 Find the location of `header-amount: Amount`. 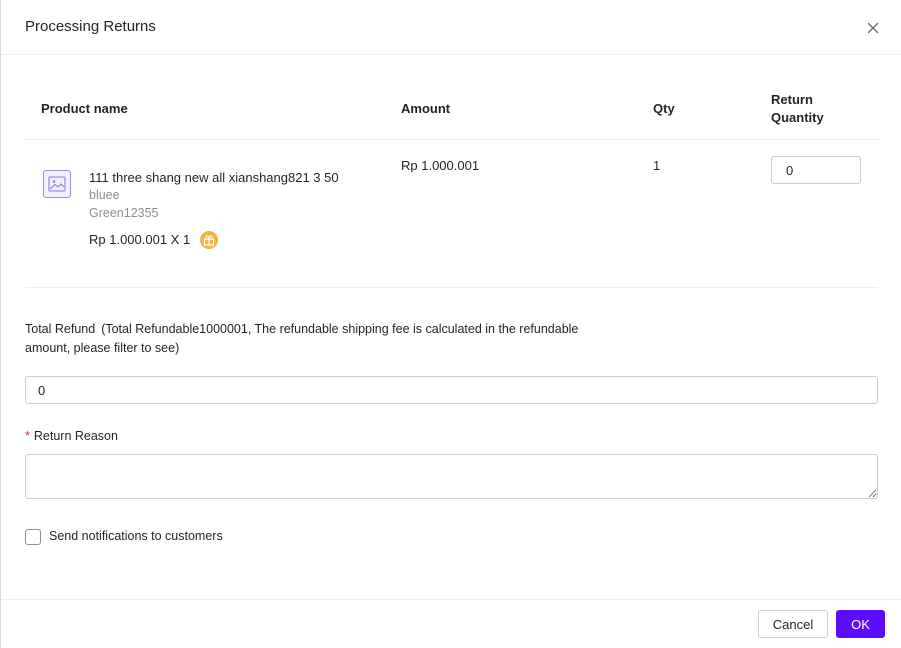

header-amount: Amount is located at coordinates (426, 108).